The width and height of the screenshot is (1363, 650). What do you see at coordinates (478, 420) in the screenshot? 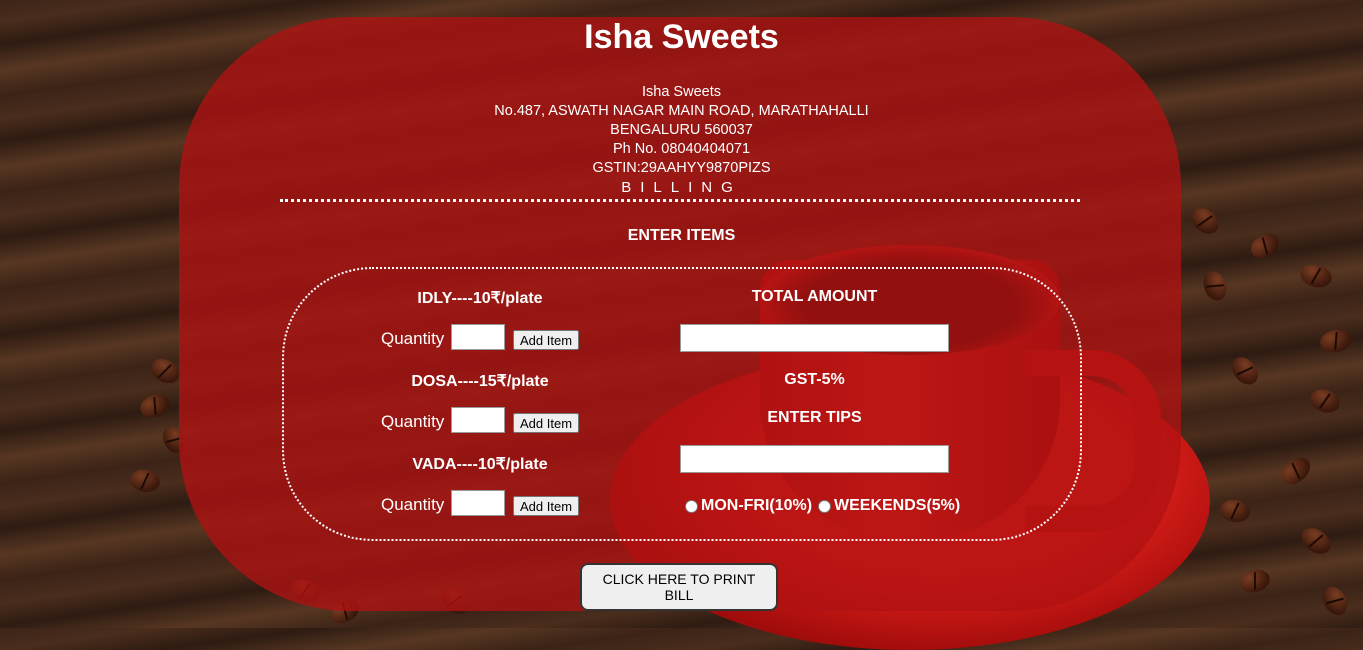
I see `dosa-quantity-input` at bounding box center [478, 420].